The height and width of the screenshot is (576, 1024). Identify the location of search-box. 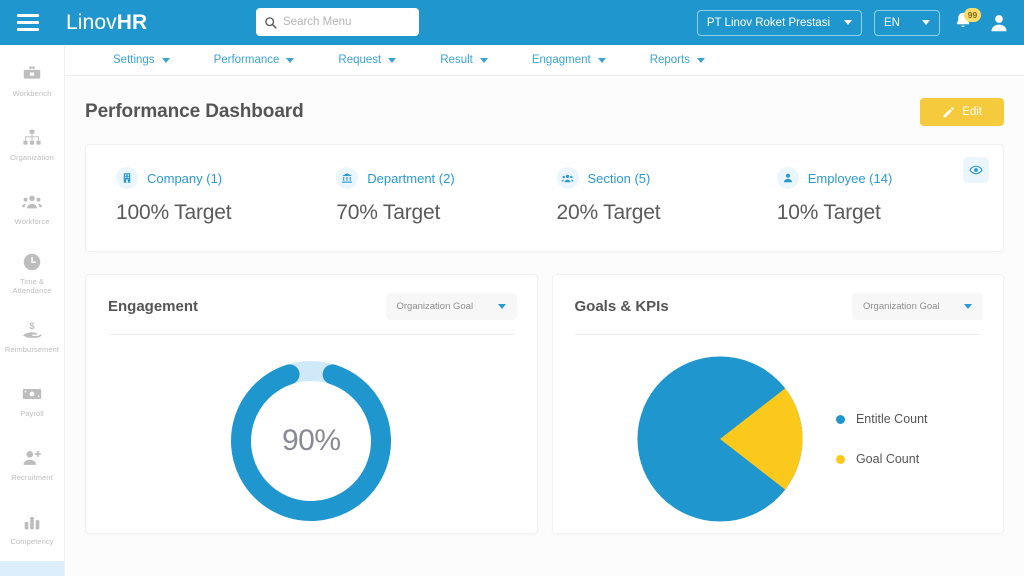
(337, 22).